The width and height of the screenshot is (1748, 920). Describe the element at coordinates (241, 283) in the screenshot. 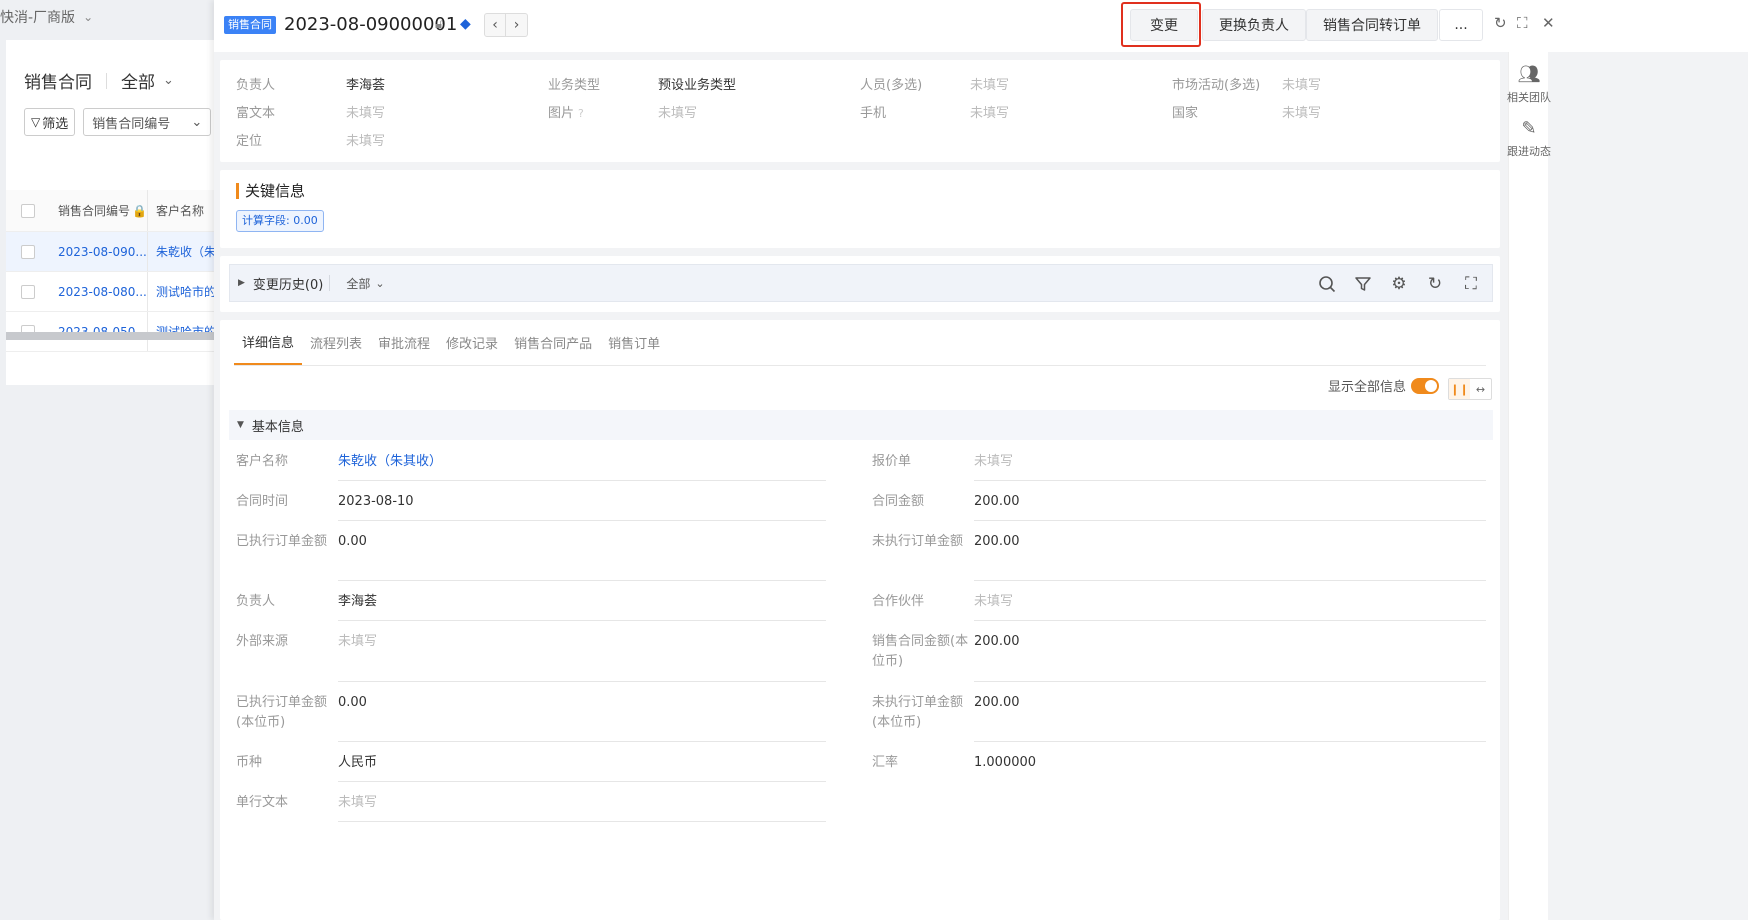

I see `expand-caret-icon: ▶` at that location.